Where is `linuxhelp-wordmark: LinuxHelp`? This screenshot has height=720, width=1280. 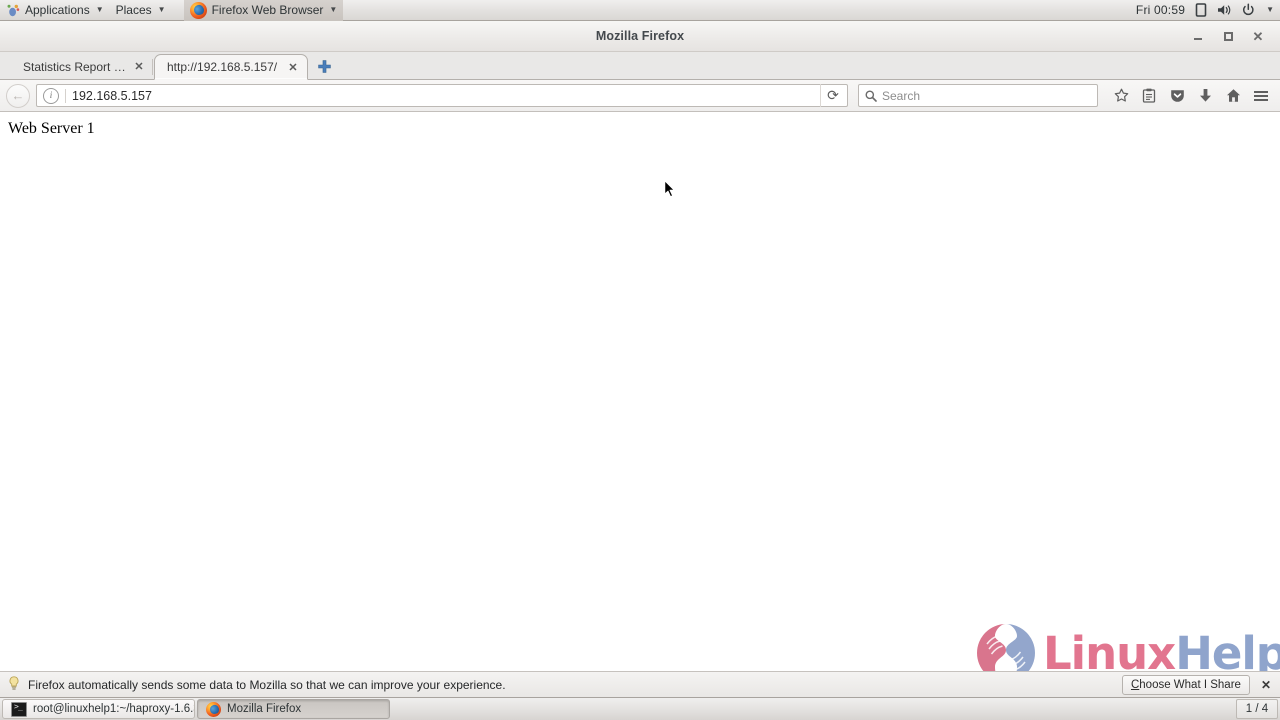
linuxhelp-wordmark: LinuxHelp is located at coordinates (1161, 653).